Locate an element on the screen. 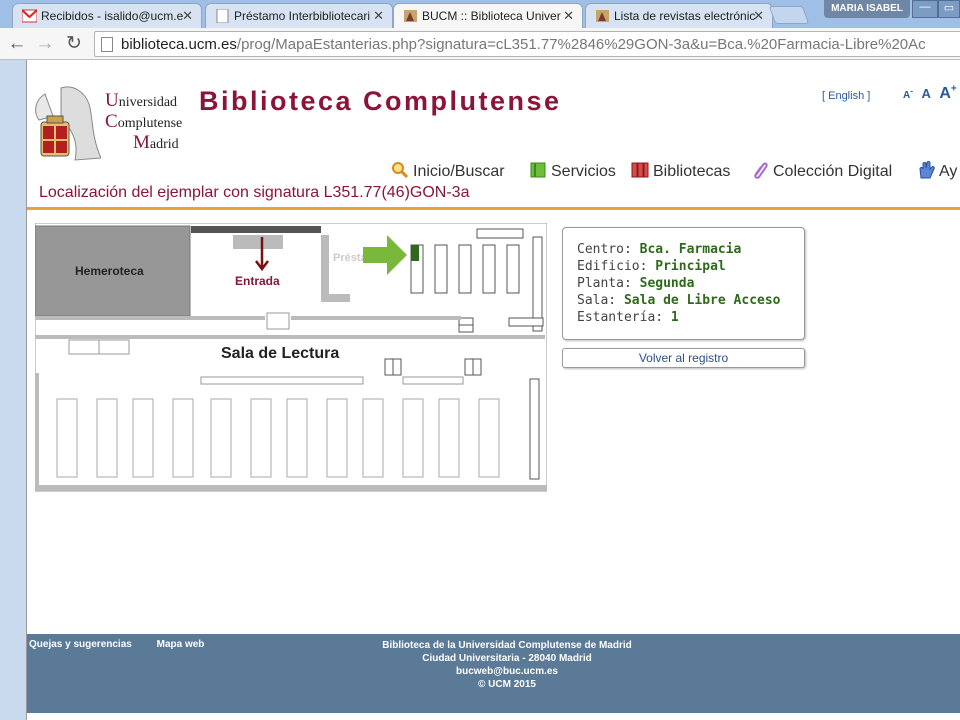  target-shelf-marker is located at coordinates (415, 253).